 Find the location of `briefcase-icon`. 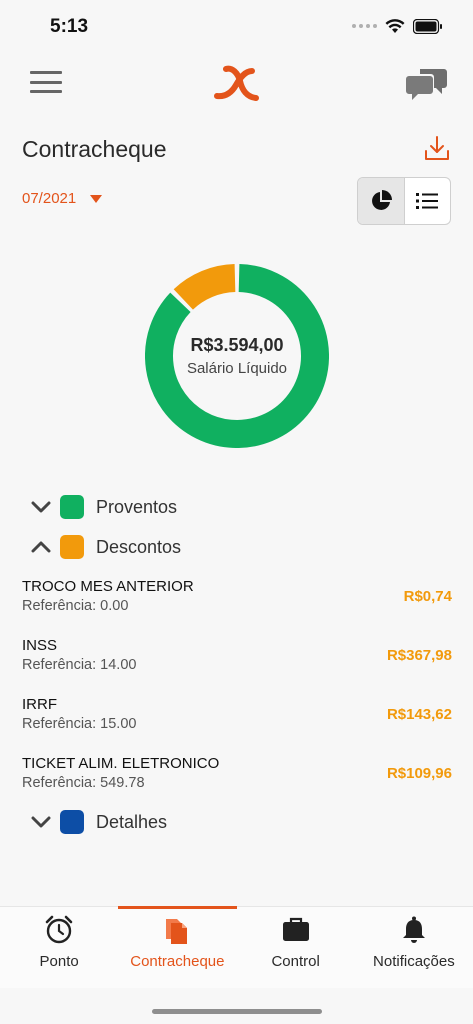

briefcase-icon is located at coordinates (296, 930).